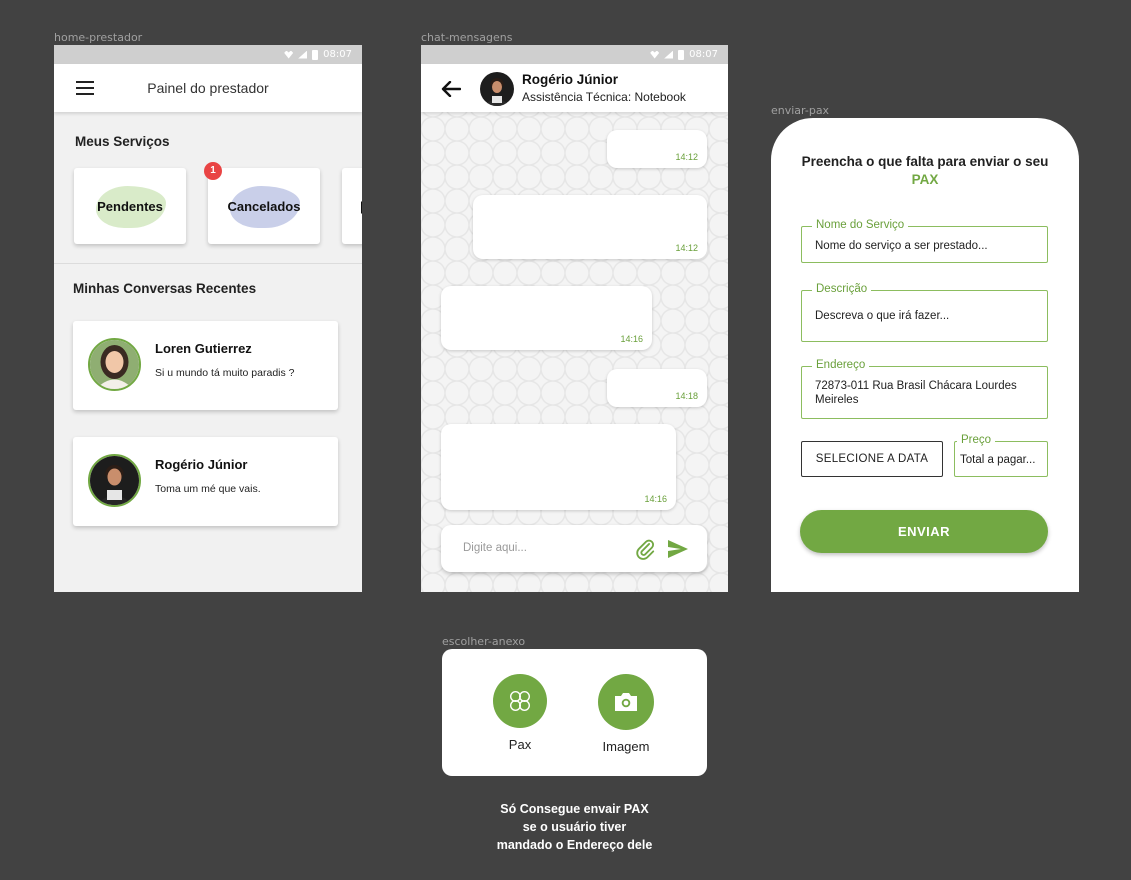  I want to click on field-label: Endereço, so click(841, 365).